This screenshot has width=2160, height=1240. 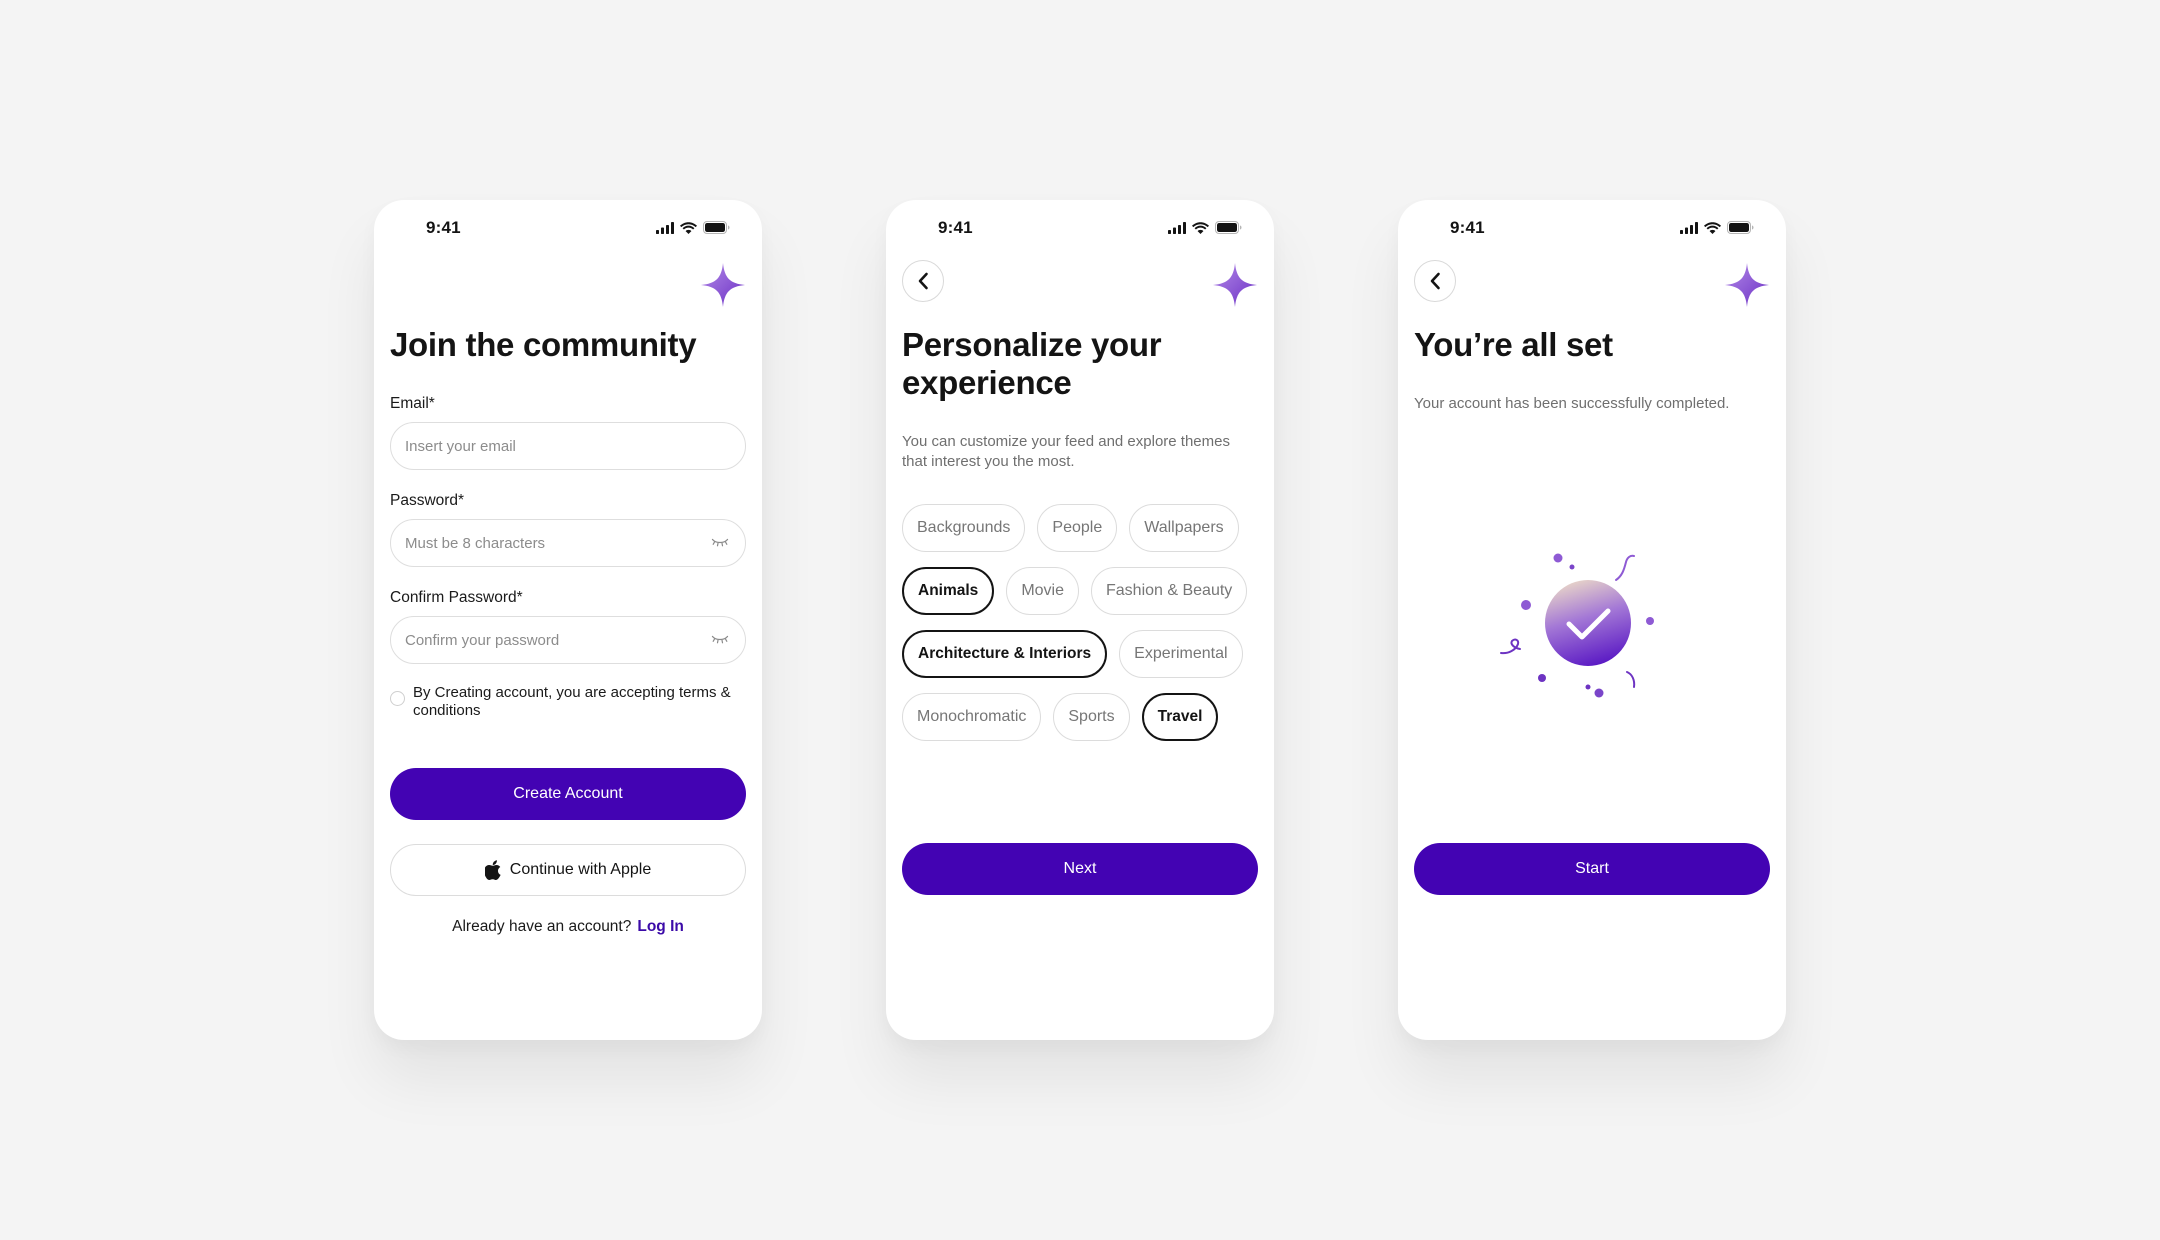 I want to click on success-illustration, so click(x=1577, y=625).